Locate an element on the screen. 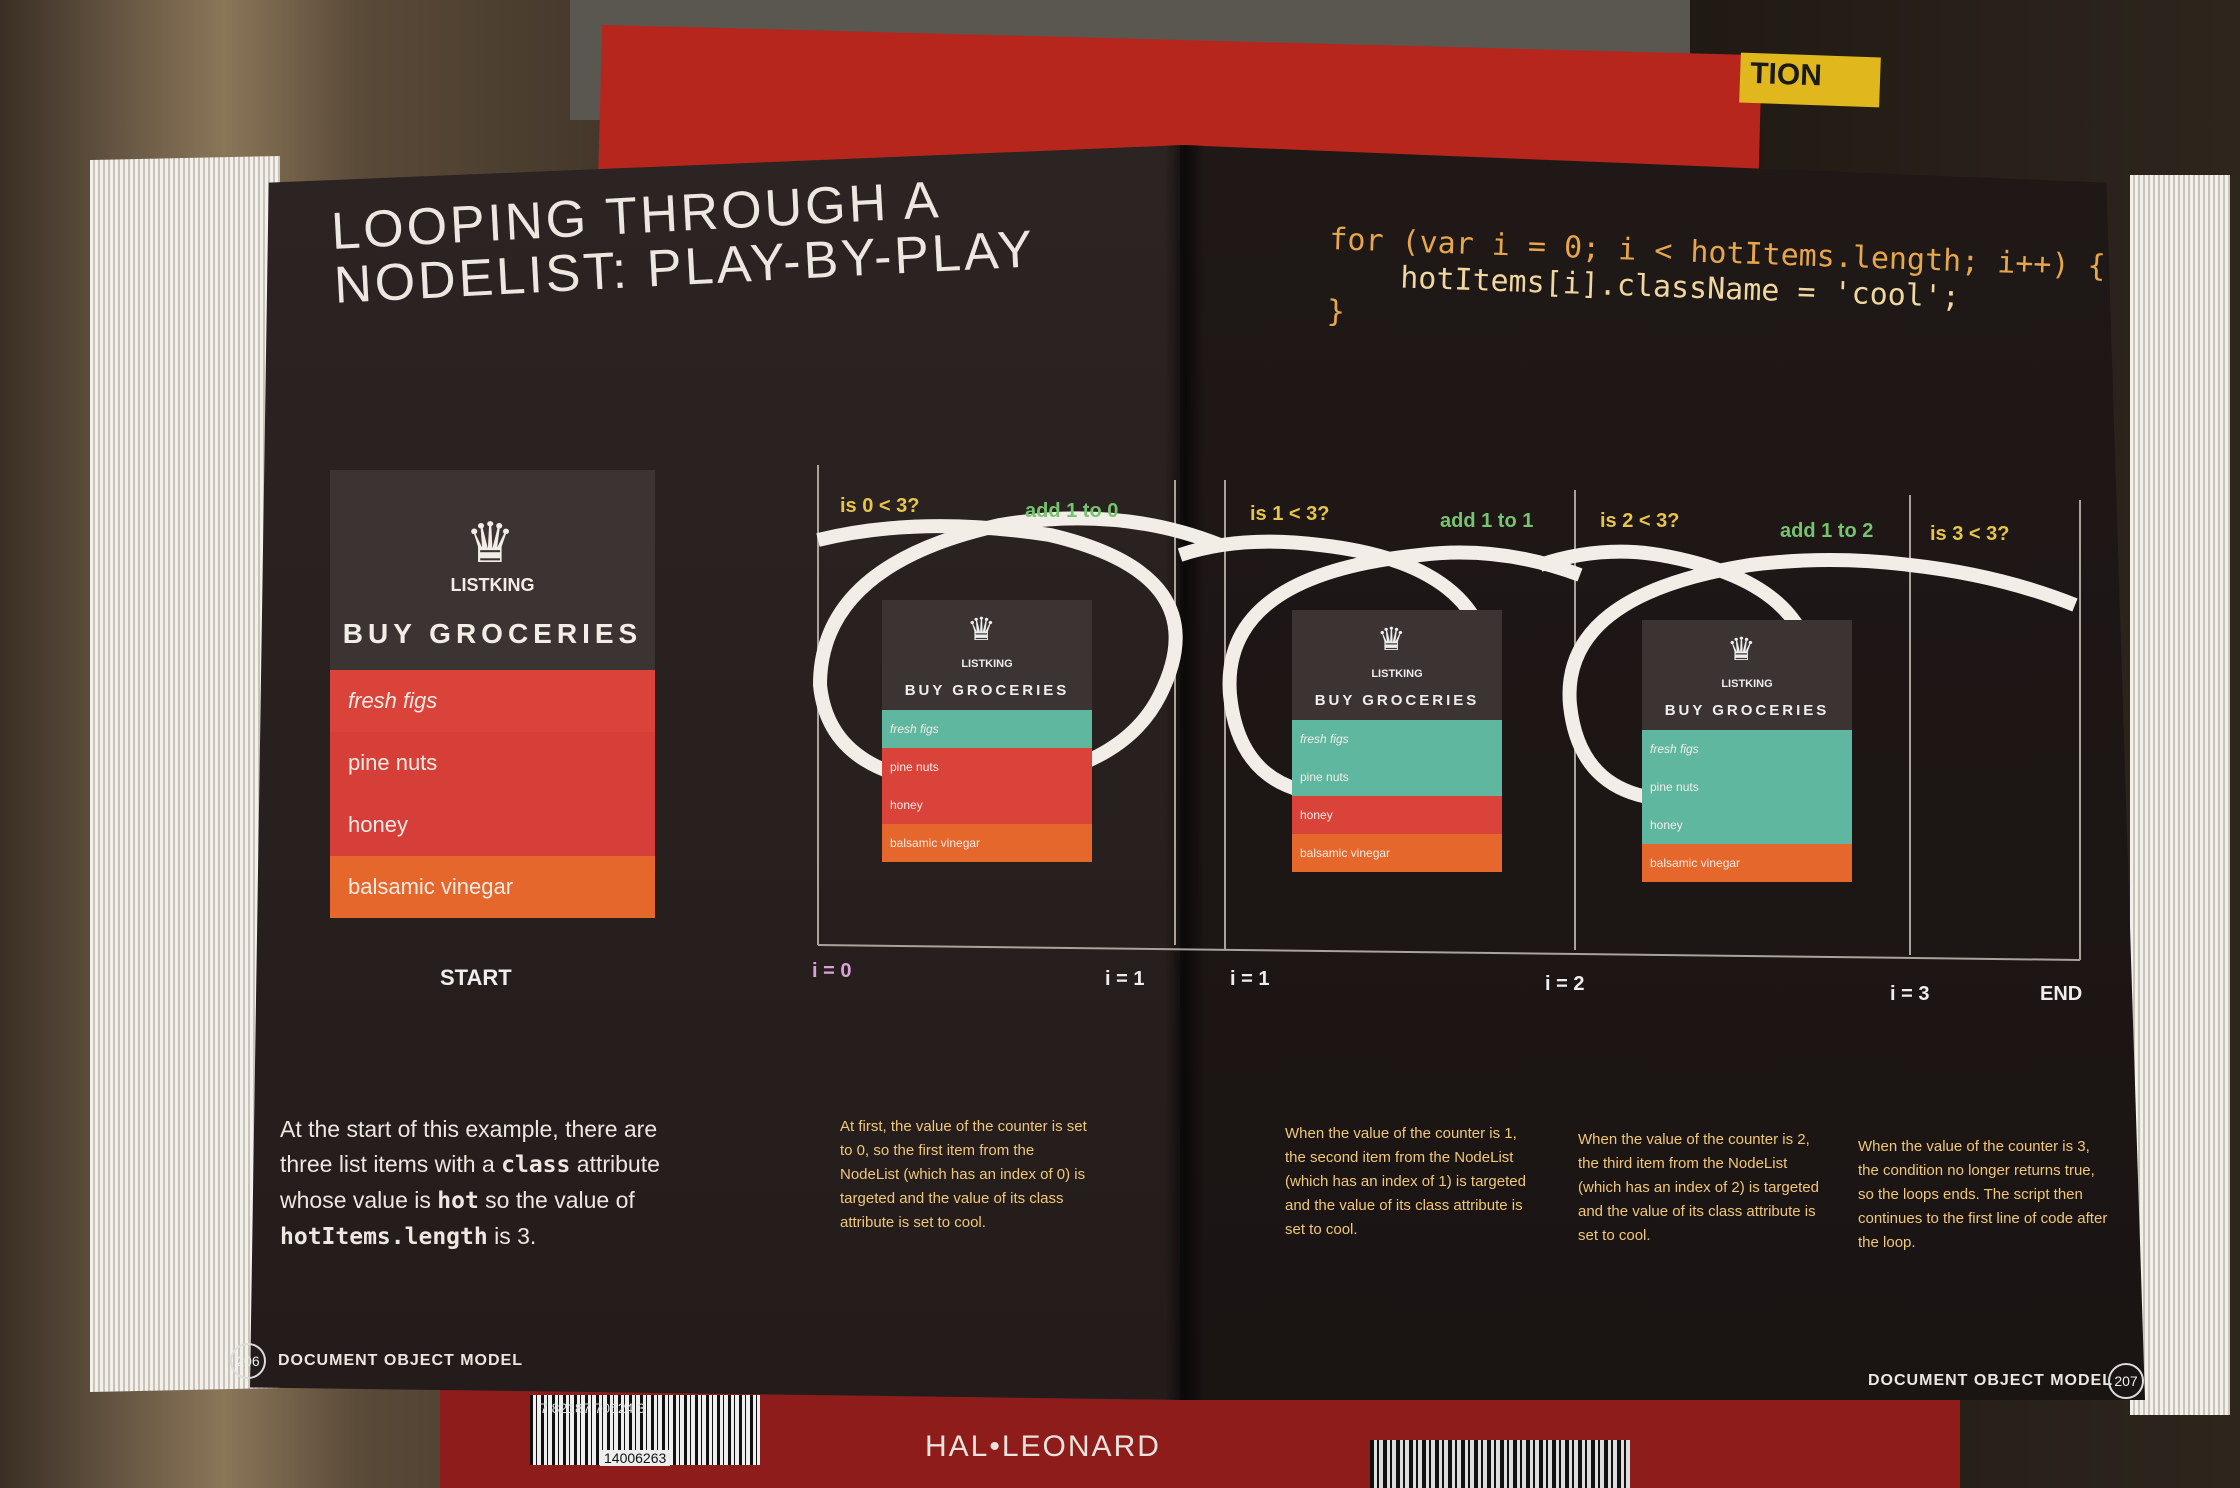 The image size is (2240, 1488). intro-code: hot is located at coordinates (458, 1201).